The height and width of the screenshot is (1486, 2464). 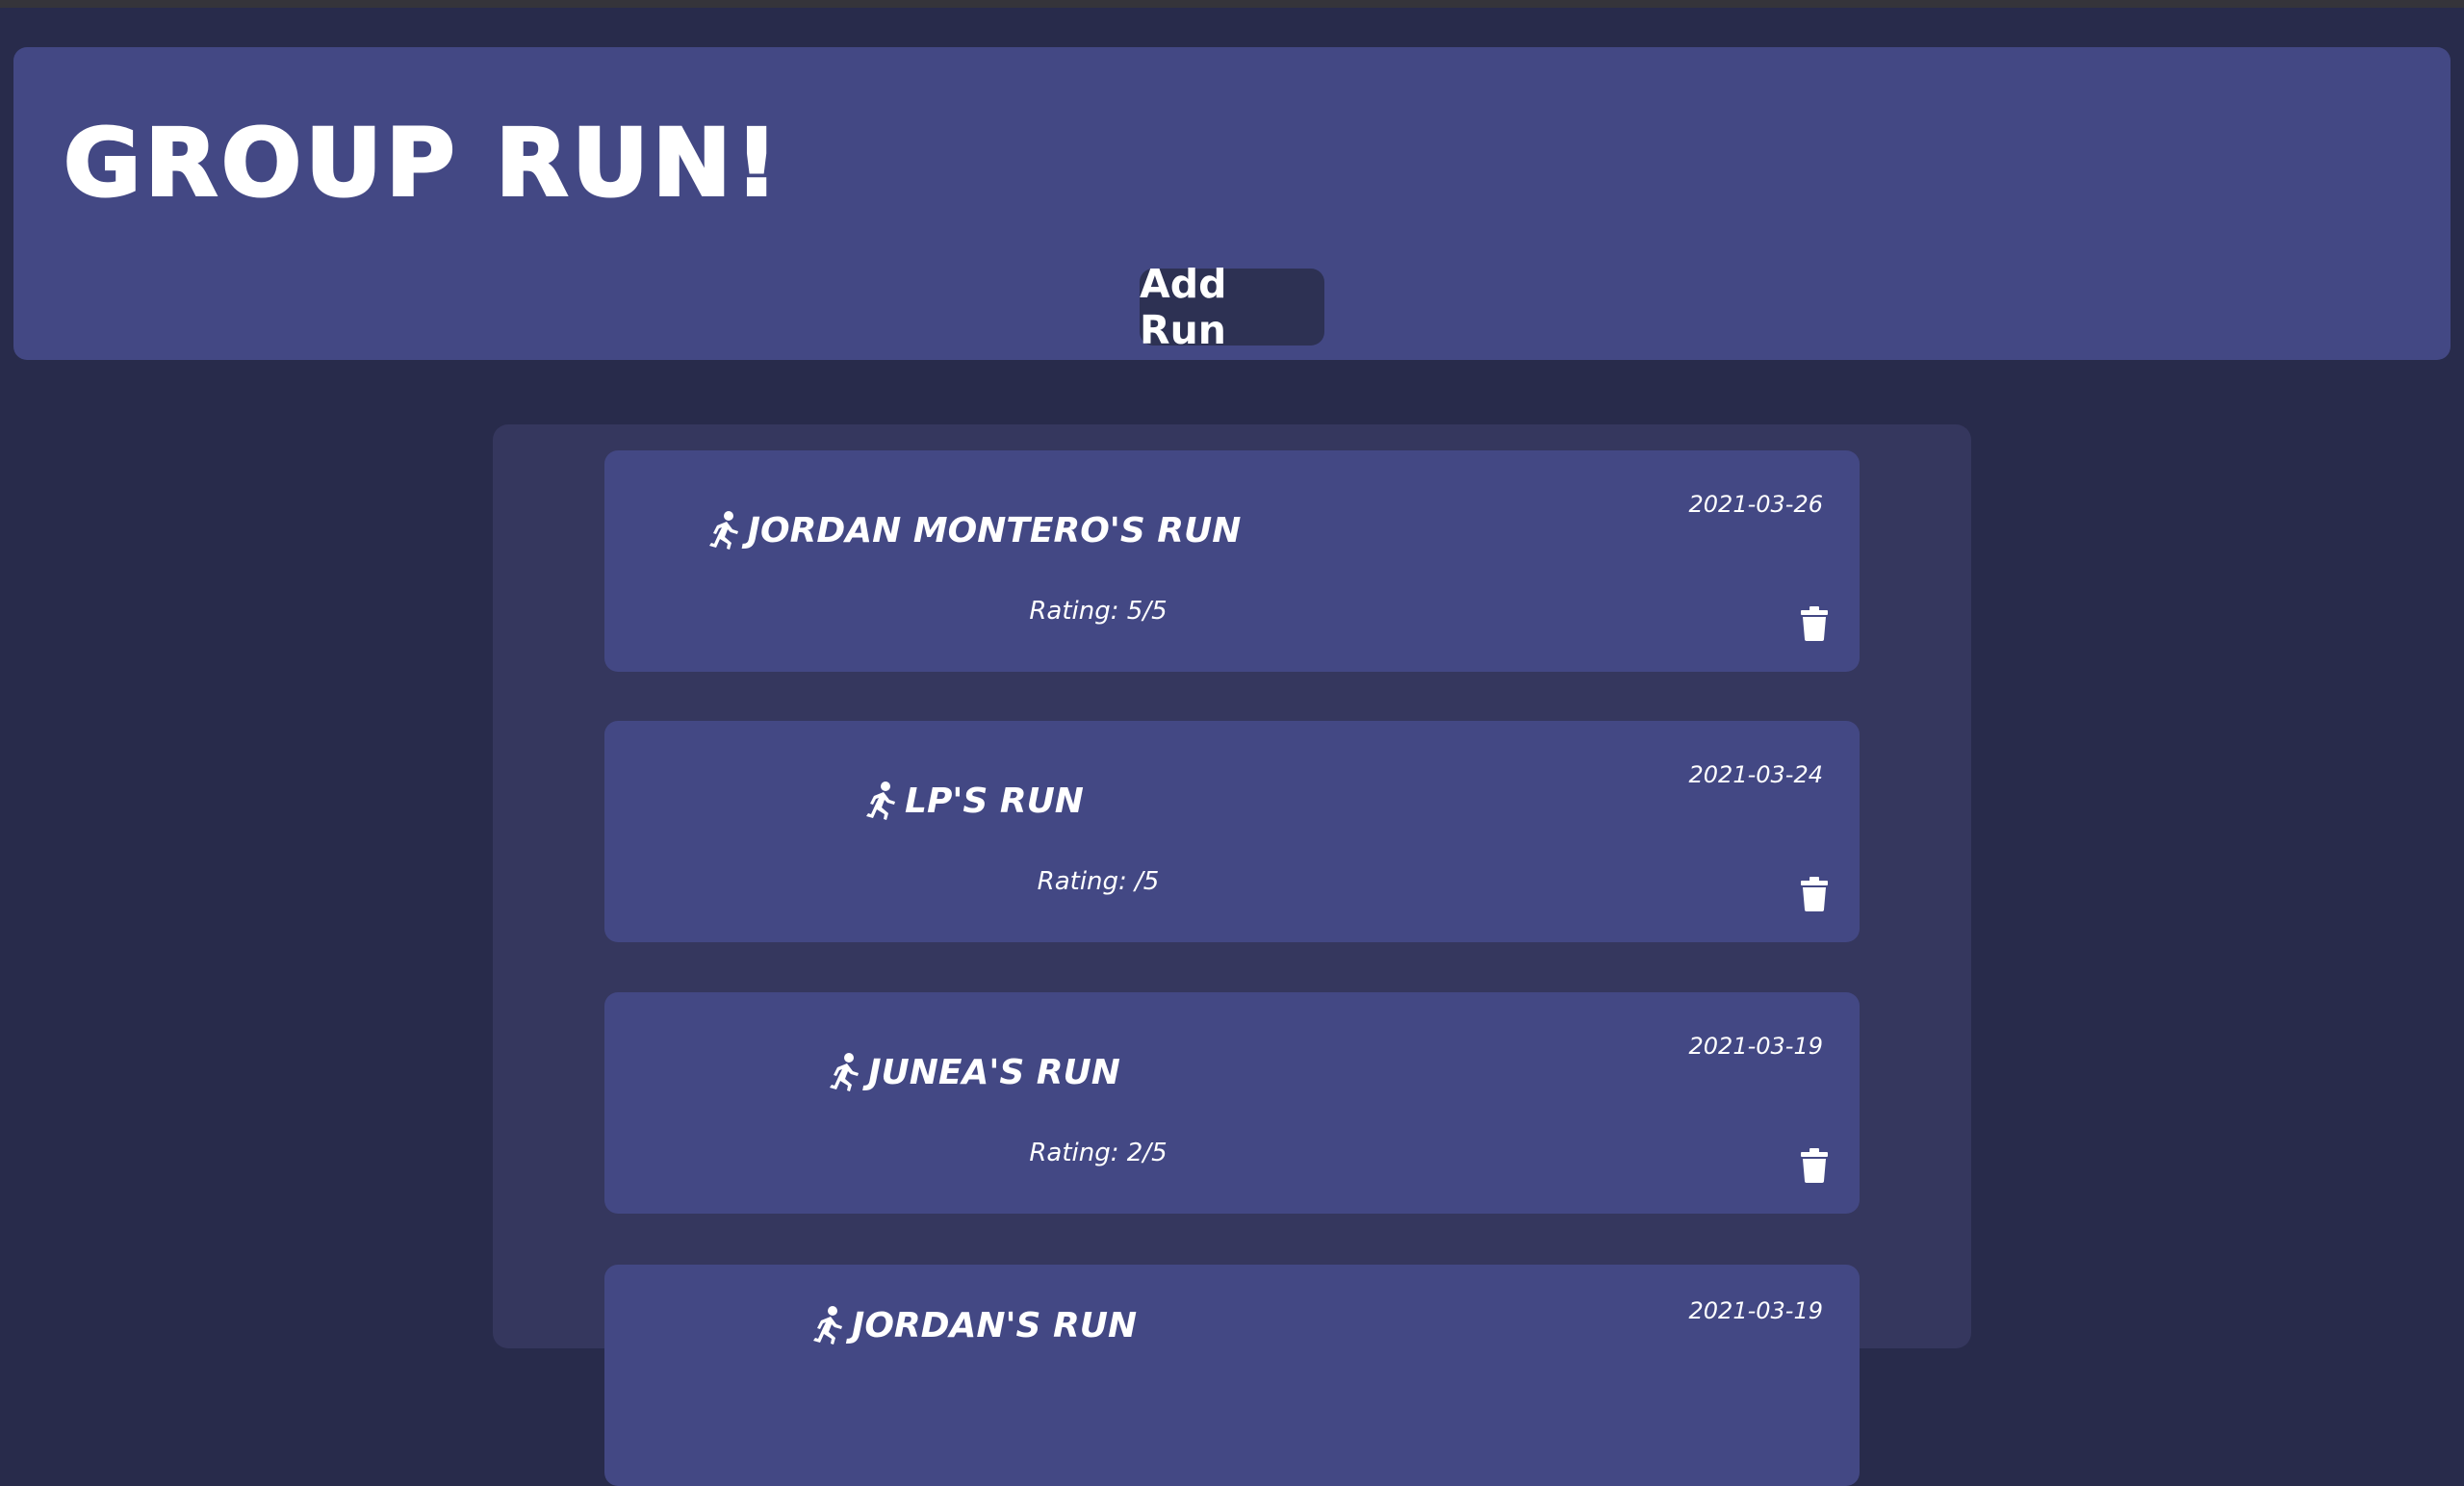 I want to click on run-title-text: LP'S RUN, so click(x=994, y=801).